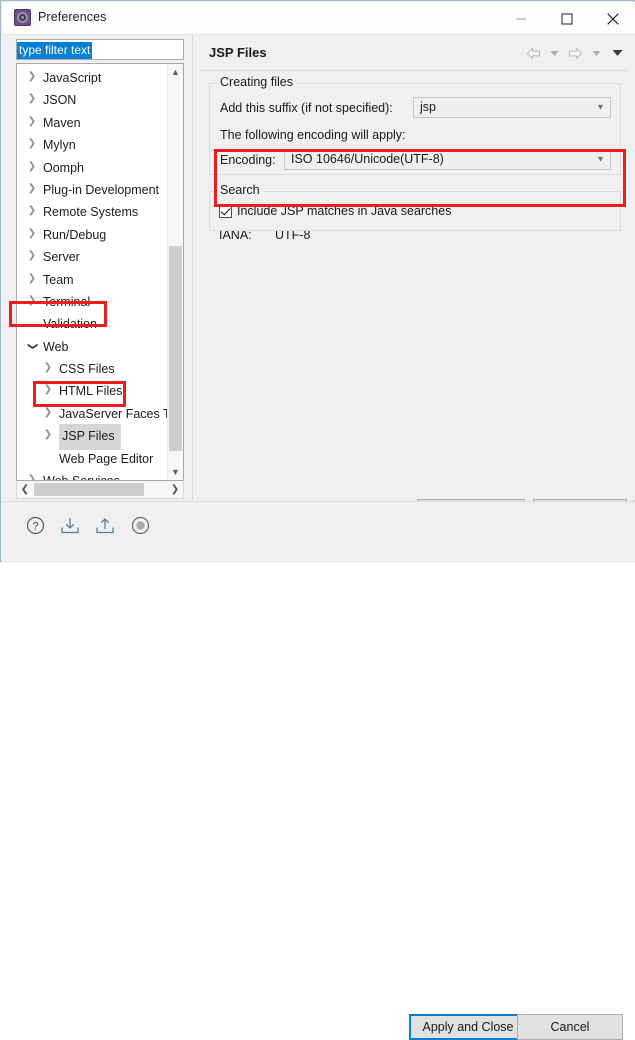 Image resolution: width=635 pixels, height=1040 pixels. What do you see at coordinates (93, 211) in the screenshot?
I see `sidebar-item-remote-systems: ❯ Remote Systems` at bounding box center [93, 211].